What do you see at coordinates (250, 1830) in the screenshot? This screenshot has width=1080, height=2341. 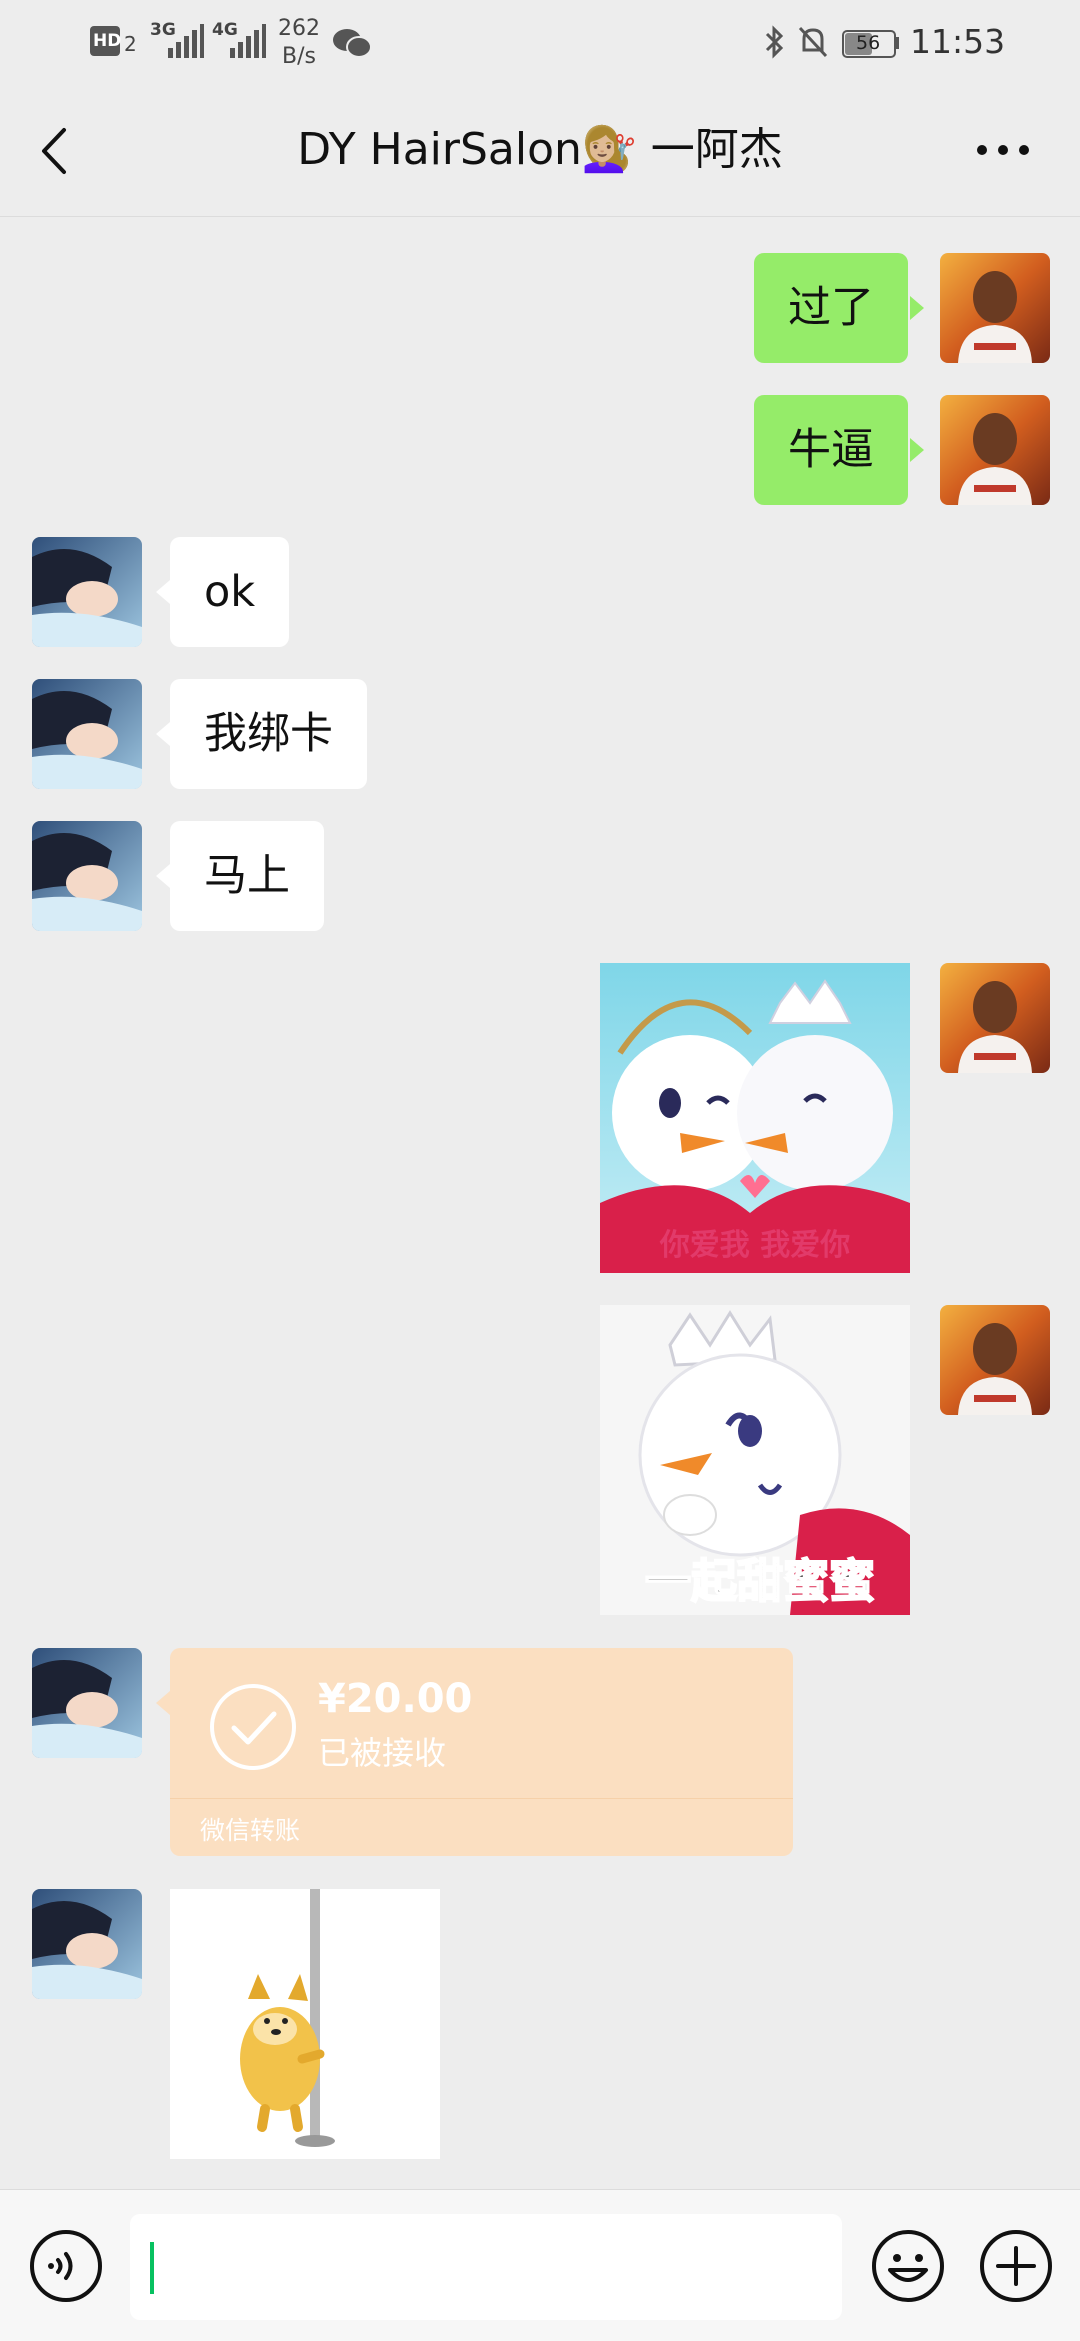 I see `transfer-footer: 微信转账` at bounding box center [250, 1830].